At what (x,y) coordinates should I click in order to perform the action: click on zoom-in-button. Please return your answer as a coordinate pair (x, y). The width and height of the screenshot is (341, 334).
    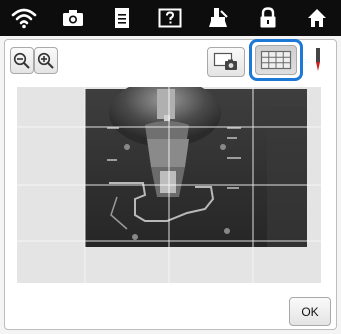
    Looking at the image, I should click on (46, 60).